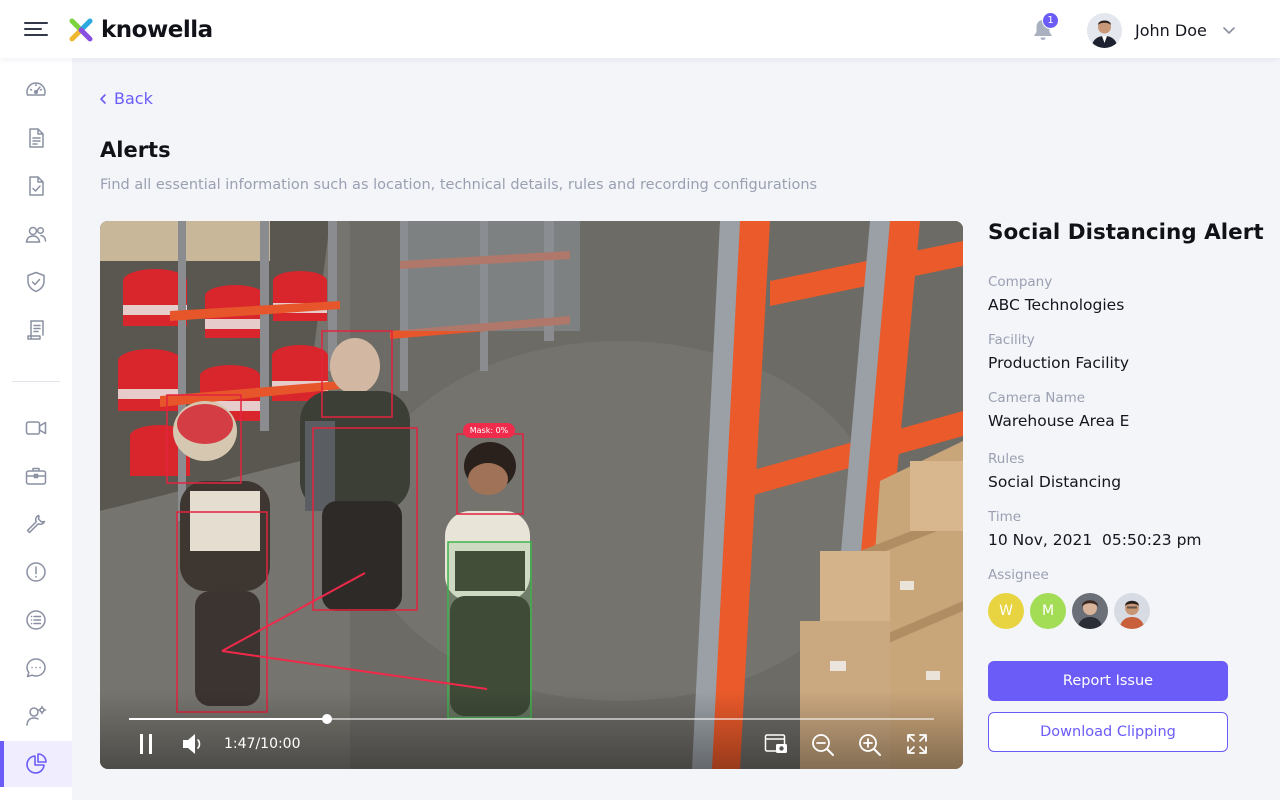  Describe the element at coordinates (1069, 611) in the screenshot. I see `assignee-list: W M` at that location.